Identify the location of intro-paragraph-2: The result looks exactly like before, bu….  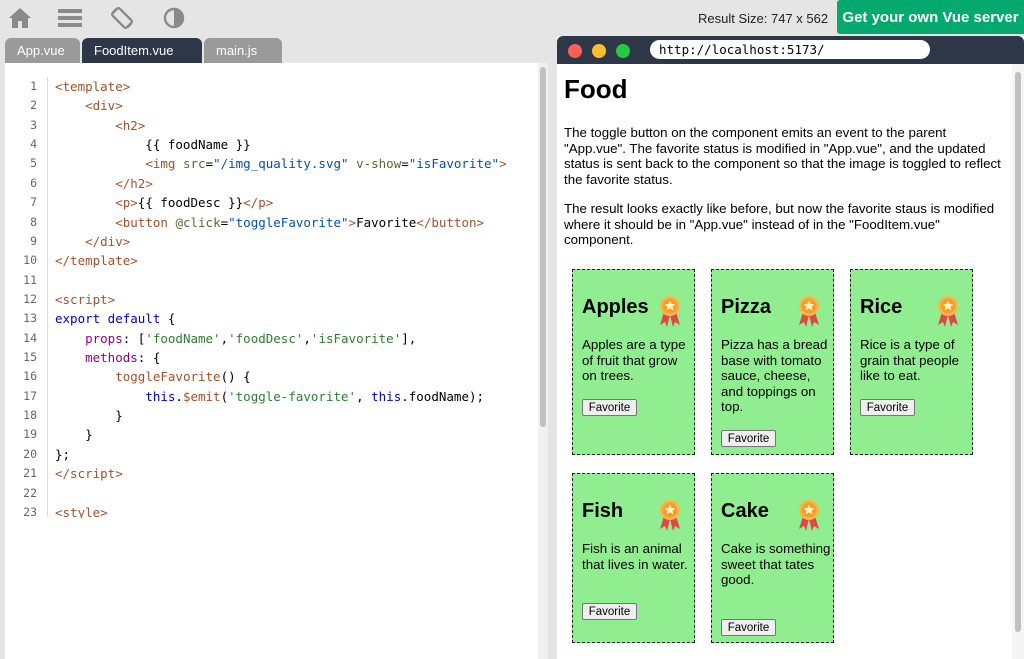
(779, 224).